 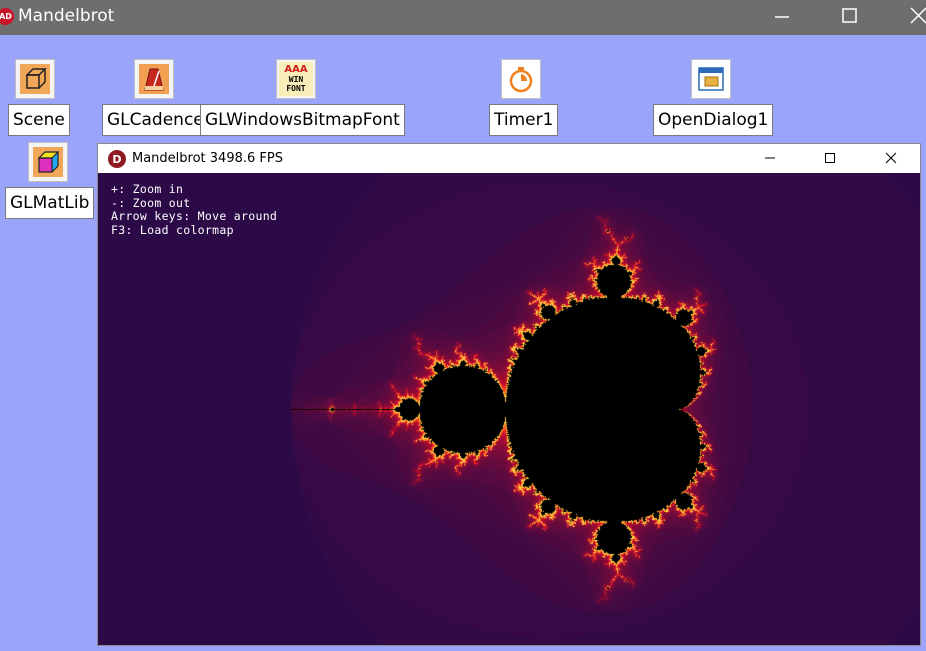 I want to click on folder-dialog-icon, so click(x=711, y=79).